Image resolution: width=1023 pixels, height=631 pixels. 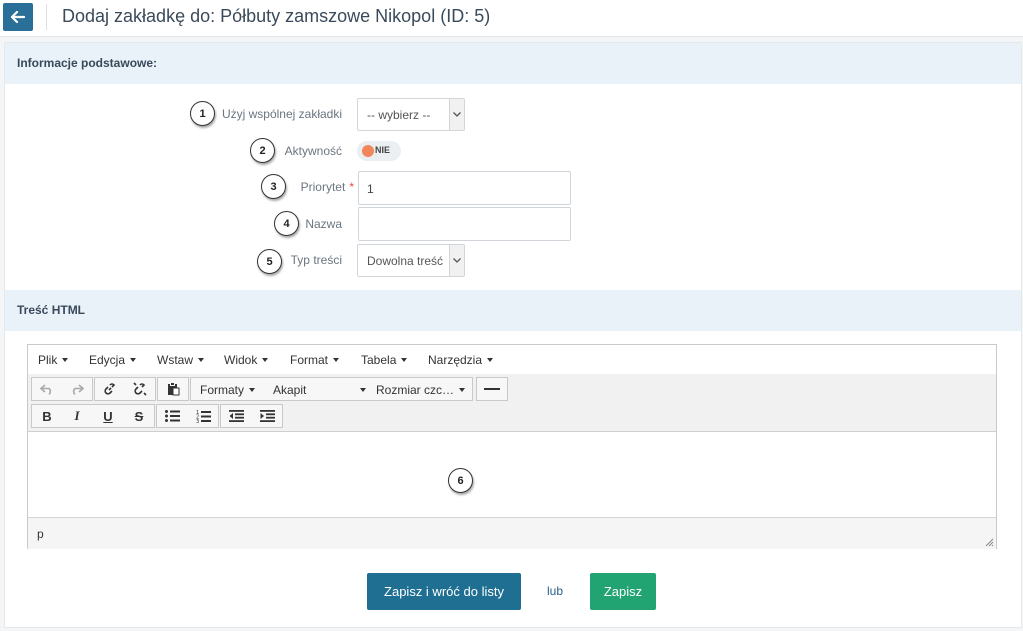 What do you see at coordinates (399, 115) in the screenshot?
I see `select-value: -- wybierz --` at bounding box center [399, 115].